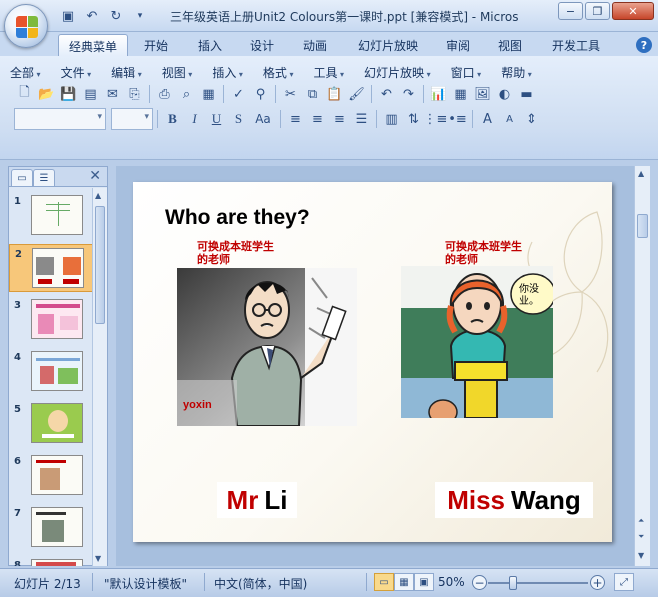 The width and height of the screenshot is (658, 597). I want to click on zoom-slider, so click(538, 583).